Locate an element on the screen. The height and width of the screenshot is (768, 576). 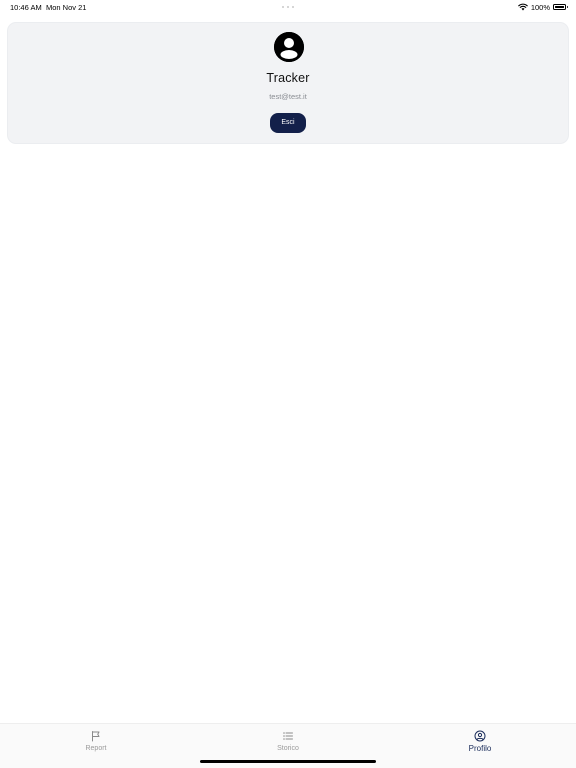
status-time: 10:46 AM is located at coordinates (26, 7).